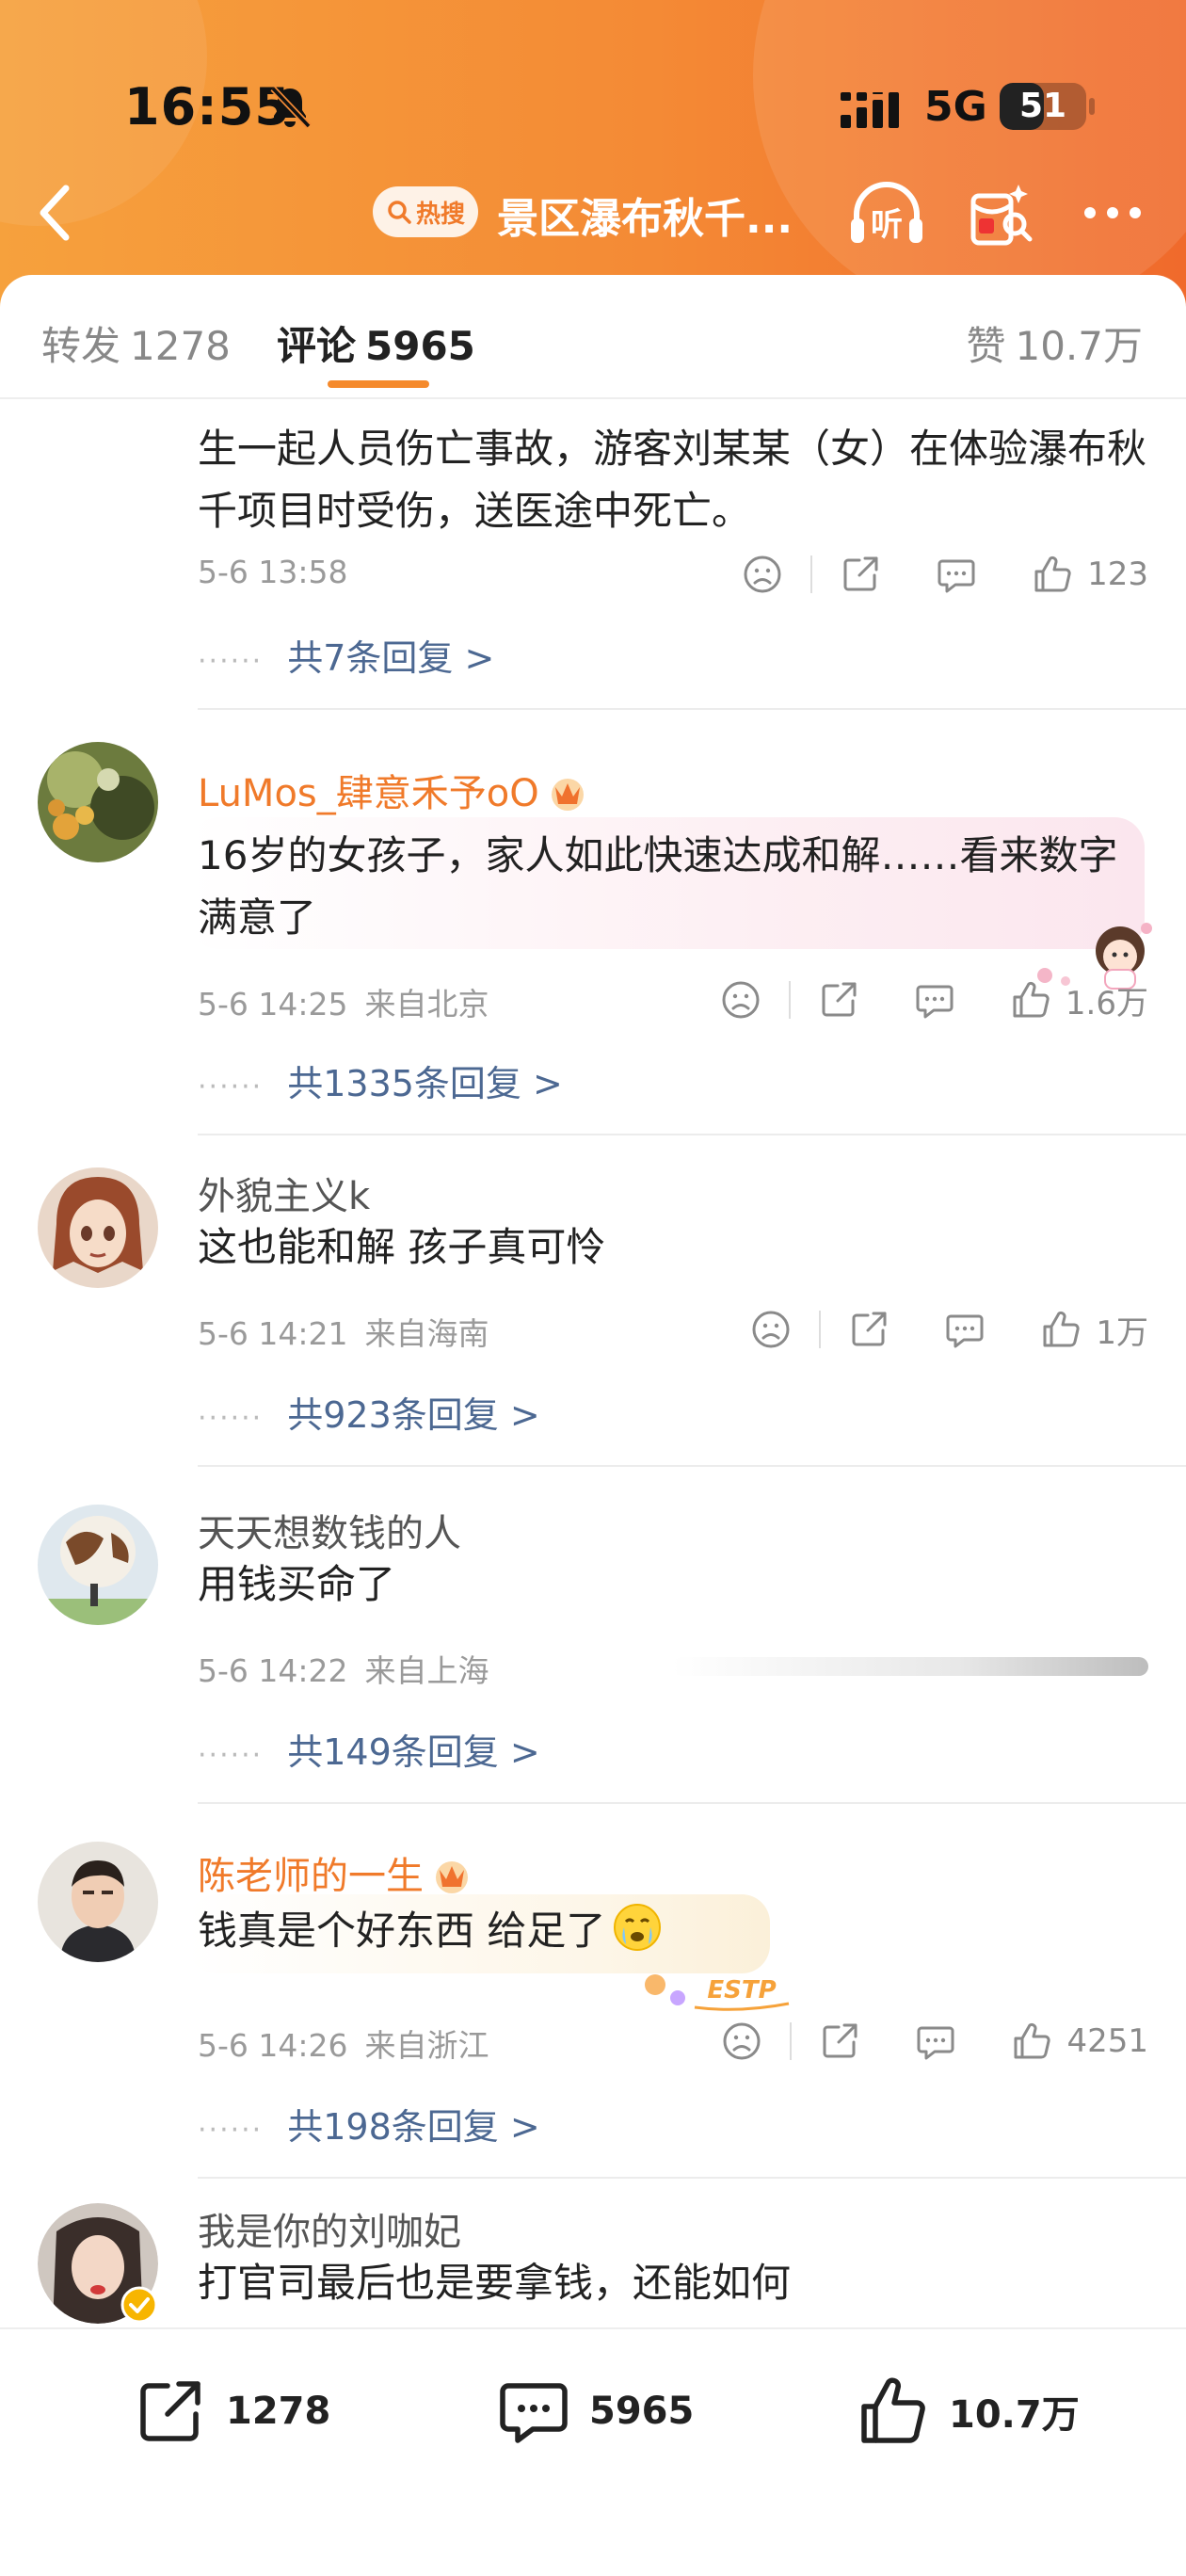 This screenshot has height=2576, width=1186. What do you see at coordinates (343, 1668) in the screenshot?
I see `comment-meta: 5-6 14:22 来自上海` at bounding box center [343, 1668].